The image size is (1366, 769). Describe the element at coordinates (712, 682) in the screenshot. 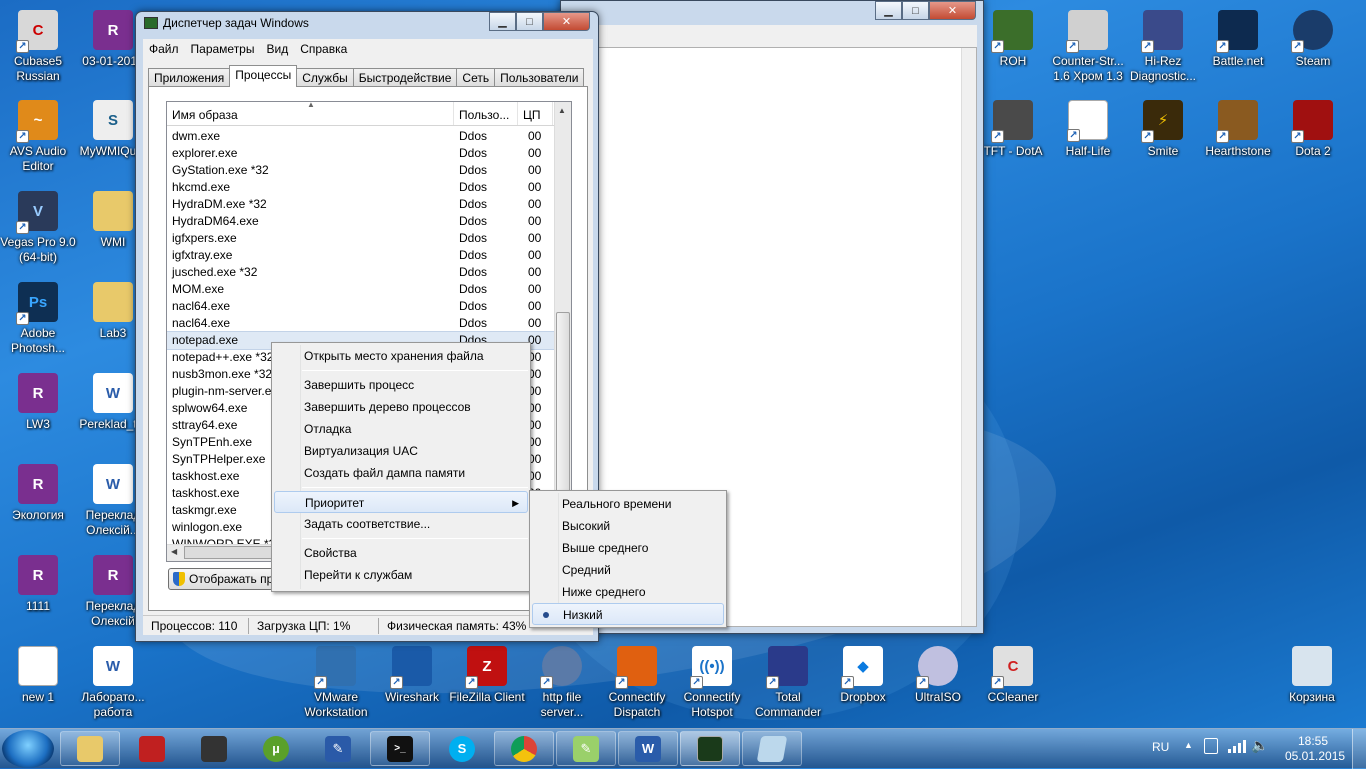

I see `desktop-icon-connectify-hotspot: ((•)) ↗ Connectify Hotspot` at that location.